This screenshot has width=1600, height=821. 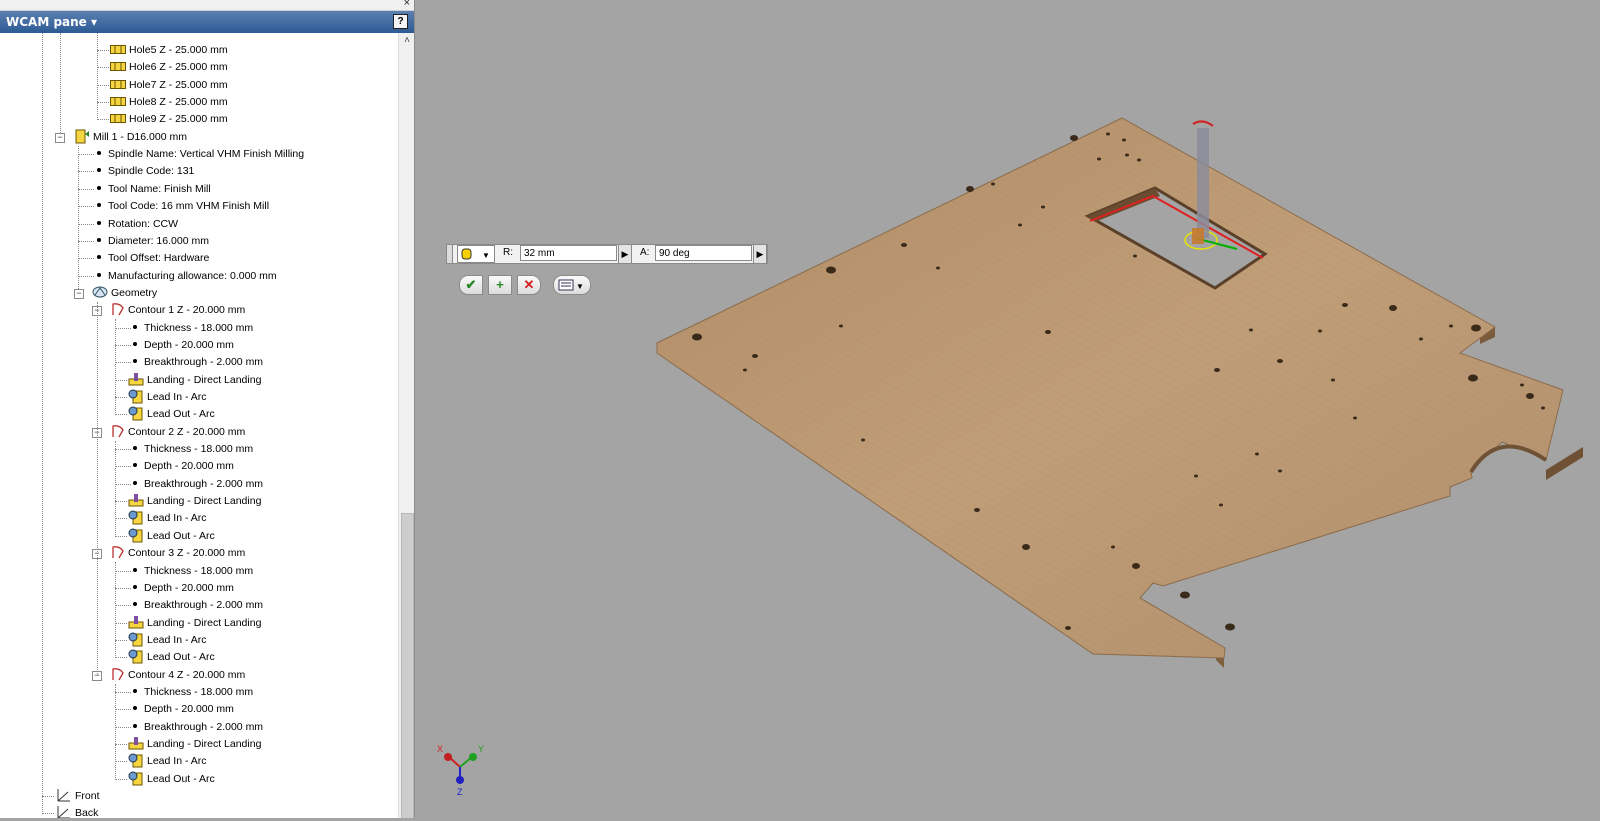 I want to click on radius-arrow-icon: ▶, so click(x=625, y=254).